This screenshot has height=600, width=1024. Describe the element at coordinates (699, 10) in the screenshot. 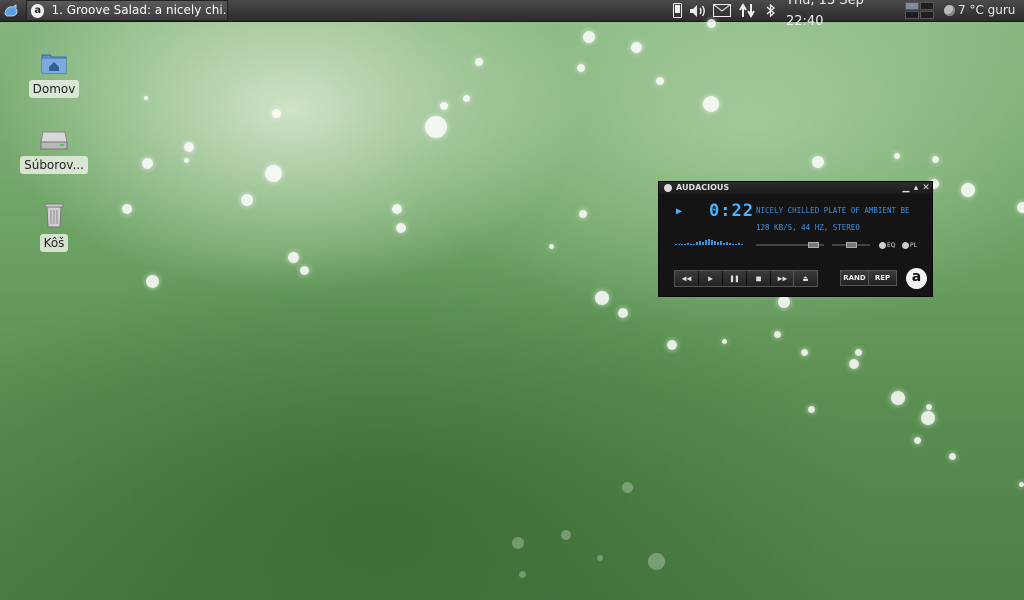

I see `volume-icon` at that location.